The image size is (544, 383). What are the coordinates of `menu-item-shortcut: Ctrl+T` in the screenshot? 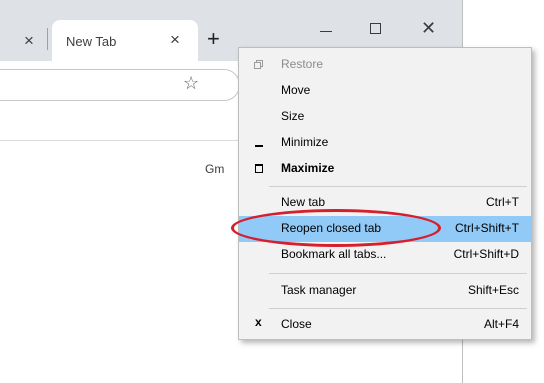 It's located at (502, 202).